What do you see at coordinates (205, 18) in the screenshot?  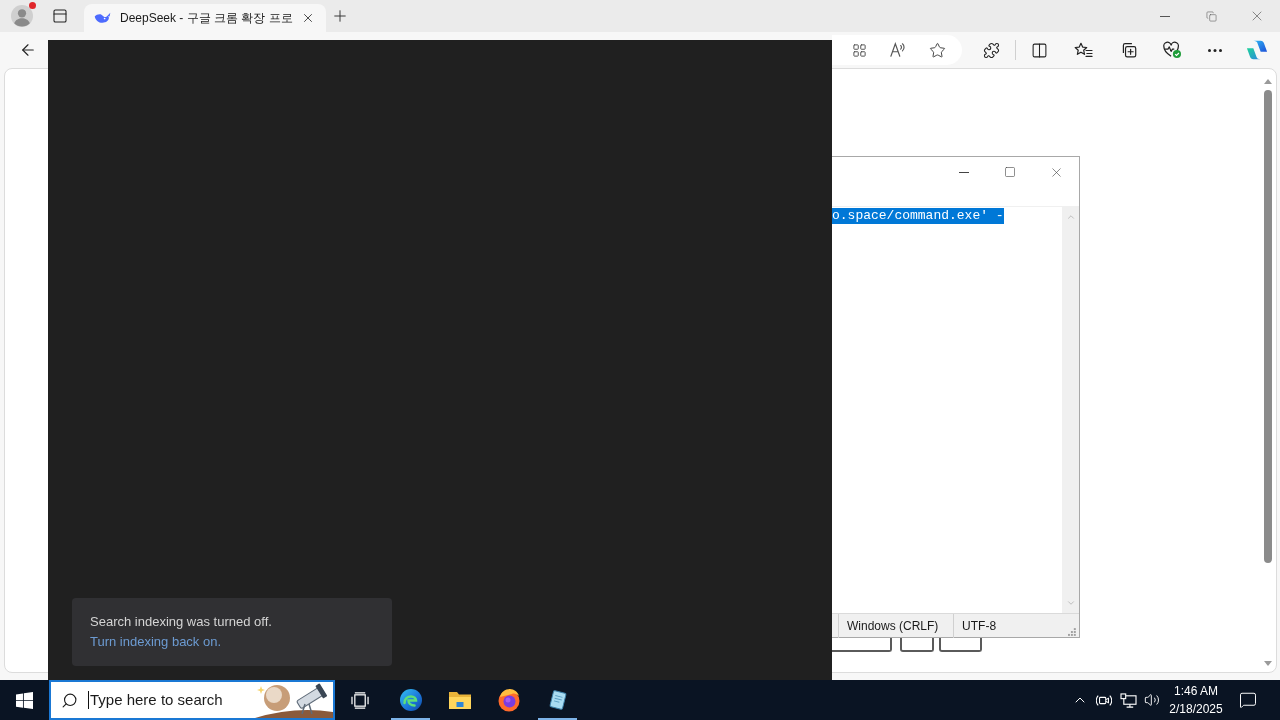 I see `browser-tab: DeepSeek - 구글 크롬 확장 프로` at bounding box center [205, 18].